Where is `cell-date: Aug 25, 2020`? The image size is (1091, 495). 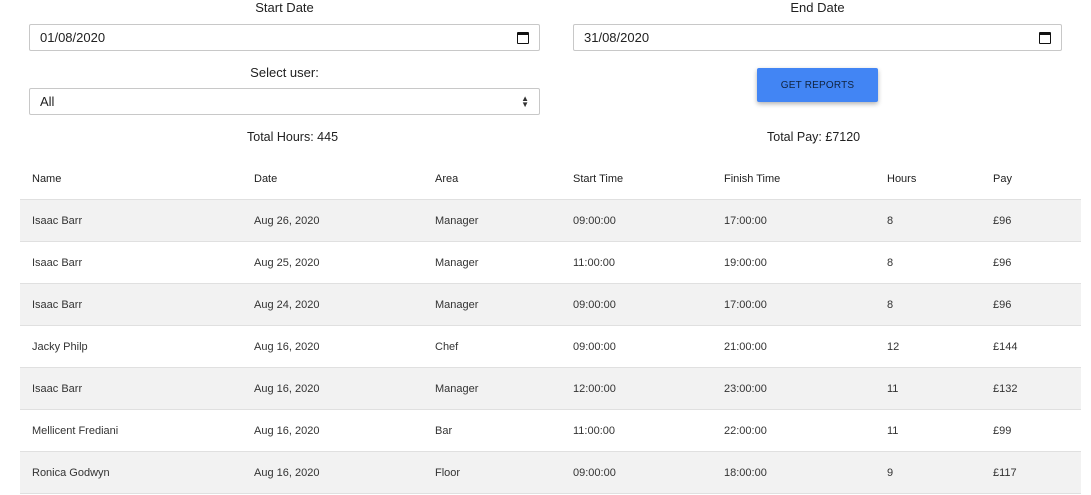
cell-date: Aug 25, 2020 is located at coordinates (332, 262).